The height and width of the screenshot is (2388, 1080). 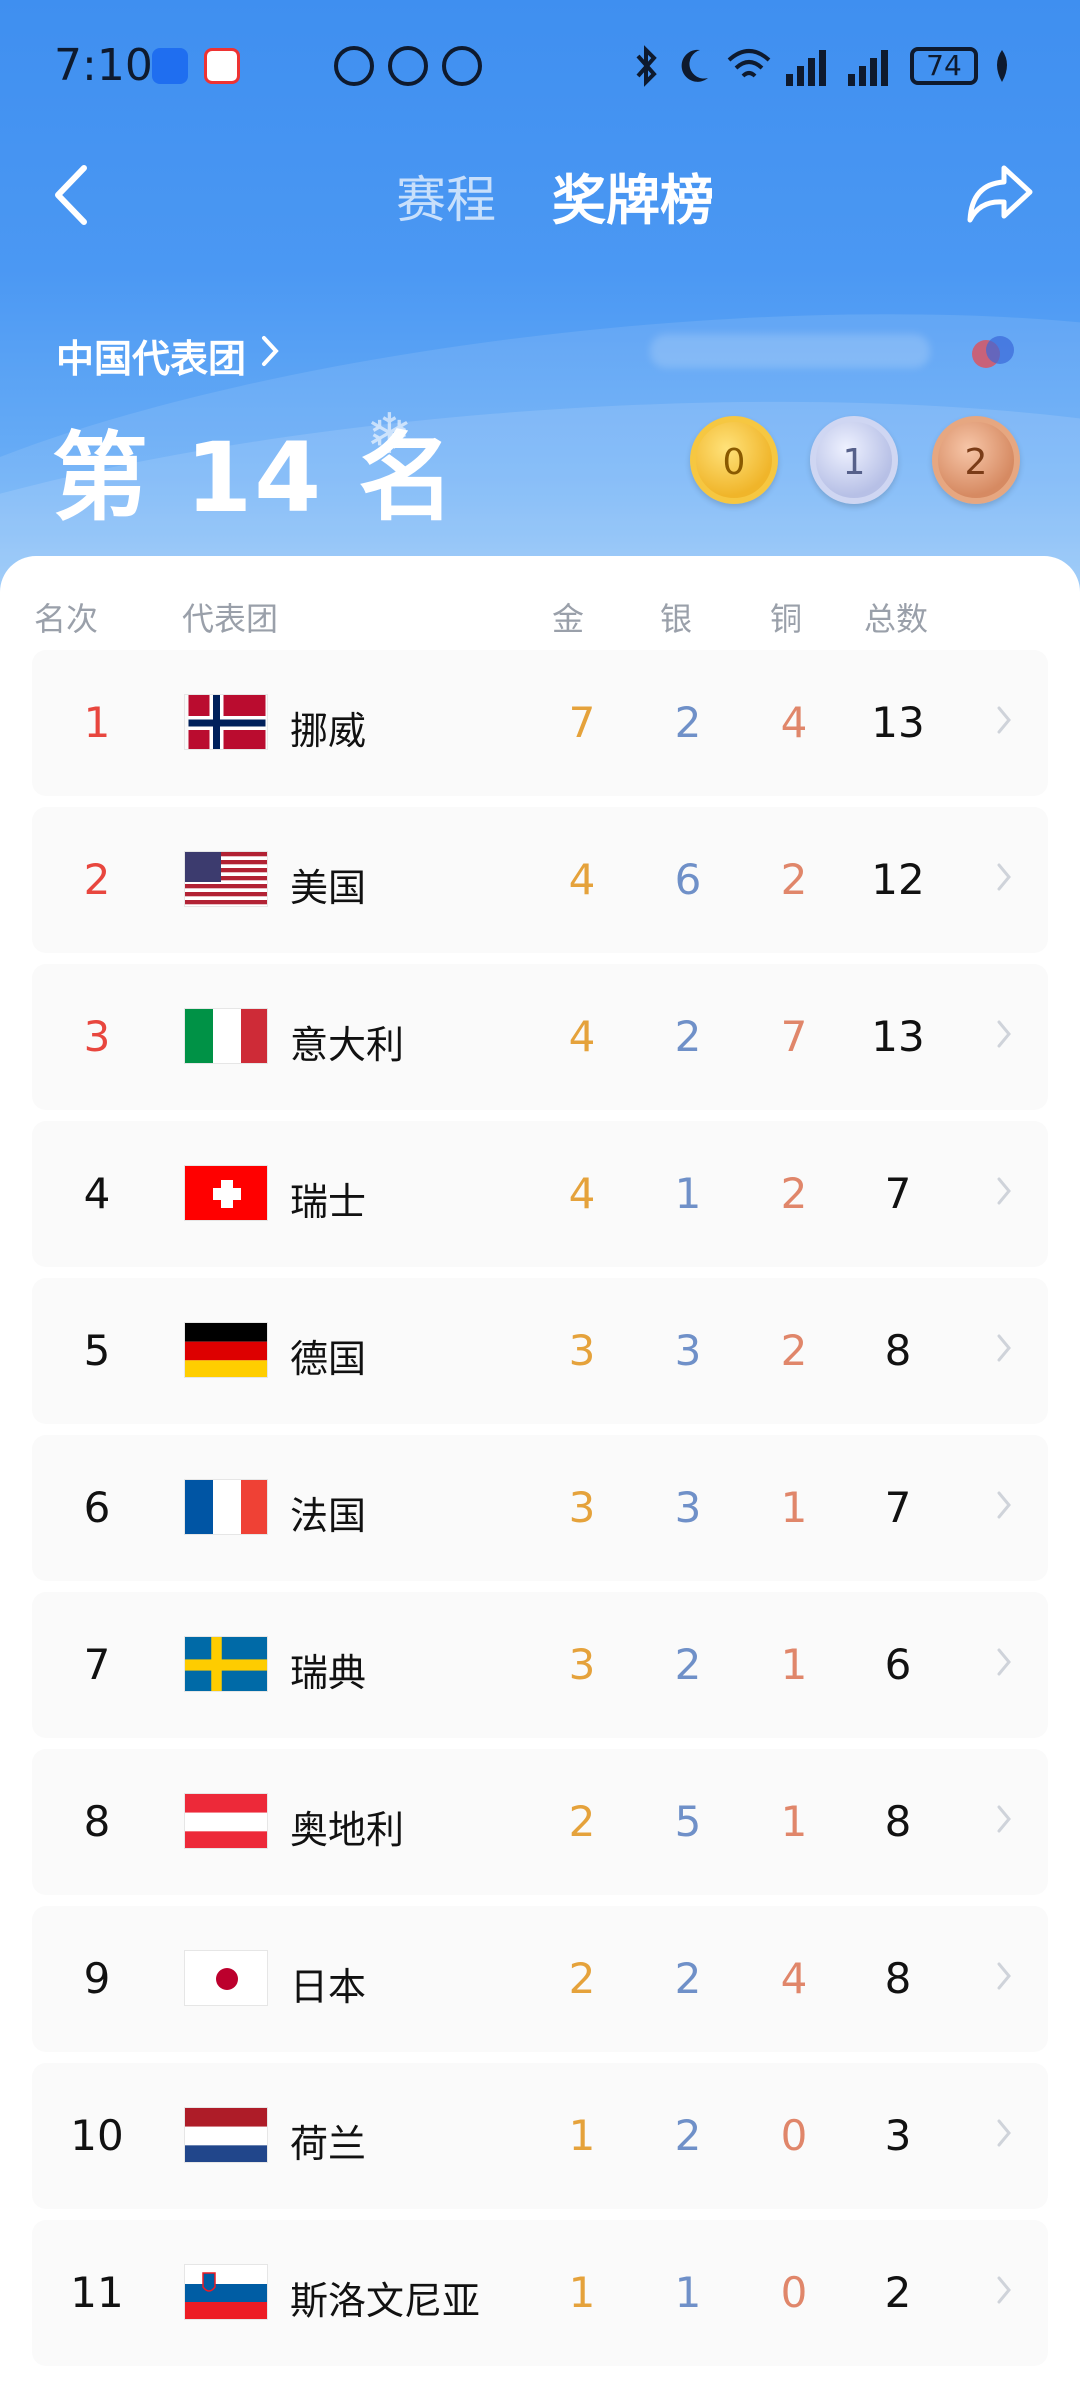 What do you see at coordinates (540, 1194) in the screenshot?
I see `table-row: 4 瑞士 4 1 2 7` at bounding box center [540, 1194].